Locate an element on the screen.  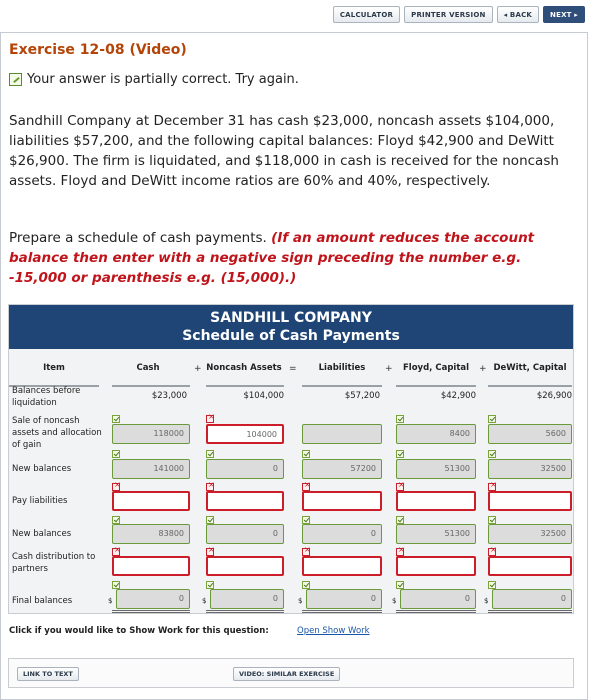
schedule-title: Schedule of Cash Payments is located at coordinates (291, 336).